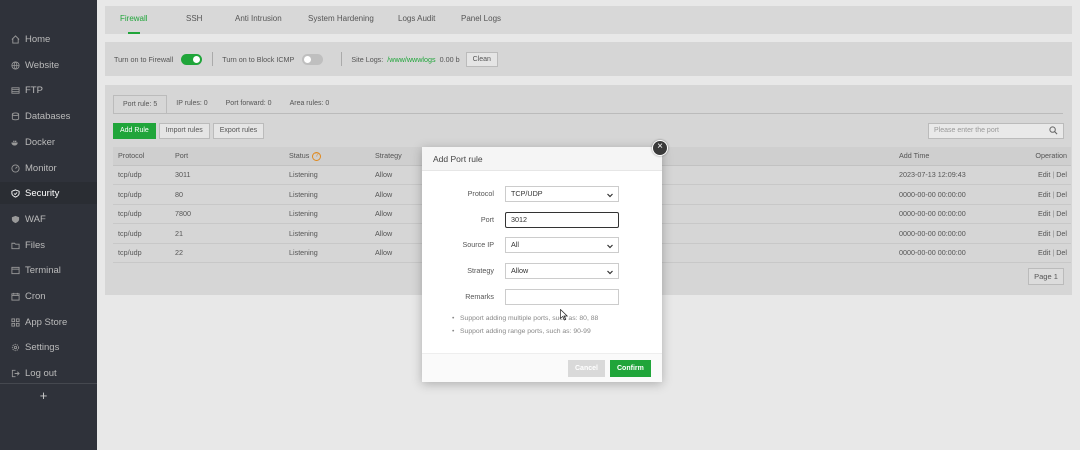 The image size is (1080, 450). I want to click on port-label: Port, so click(487, 219).